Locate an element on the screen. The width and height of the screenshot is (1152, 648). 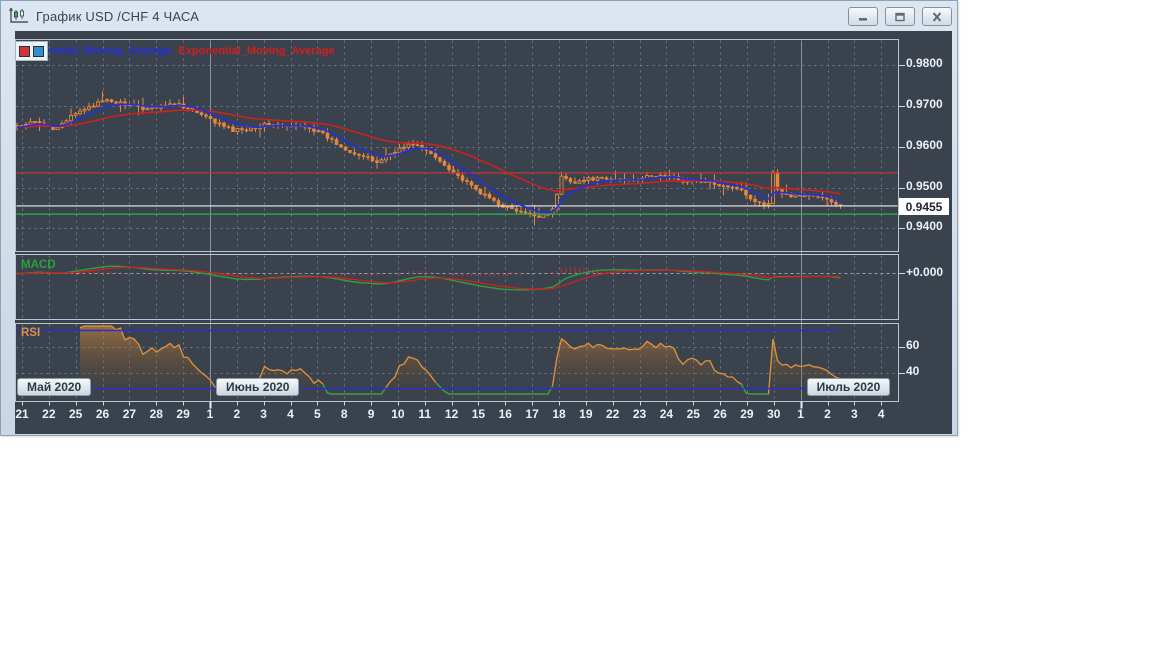
rsi-pane-label: RSI is located at coordinates (31, 333).